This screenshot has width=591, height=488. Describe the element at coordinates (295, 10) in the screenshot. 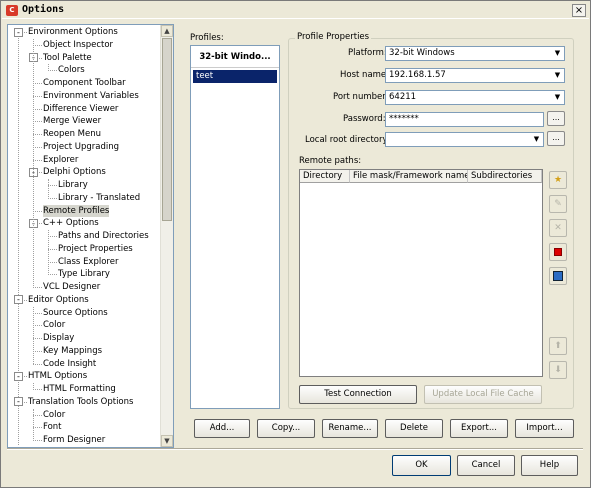

I see `title-bar: C Options ×` at that location.